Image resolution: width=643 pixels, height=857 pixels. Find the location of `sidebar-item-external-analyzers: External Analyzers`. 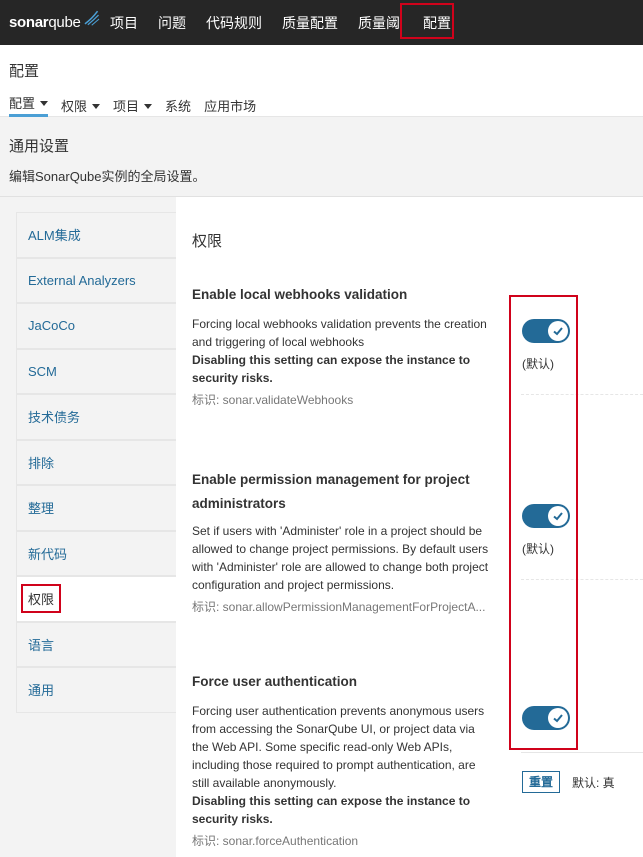

sidebar-item-external-analyzers: External Analyzers is located at coordinates (96, 280).